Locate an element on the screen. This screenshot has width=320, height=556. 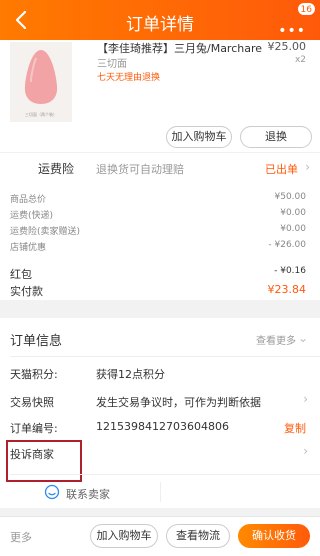
chat-smile-icon is located at coordinates (52, 492).